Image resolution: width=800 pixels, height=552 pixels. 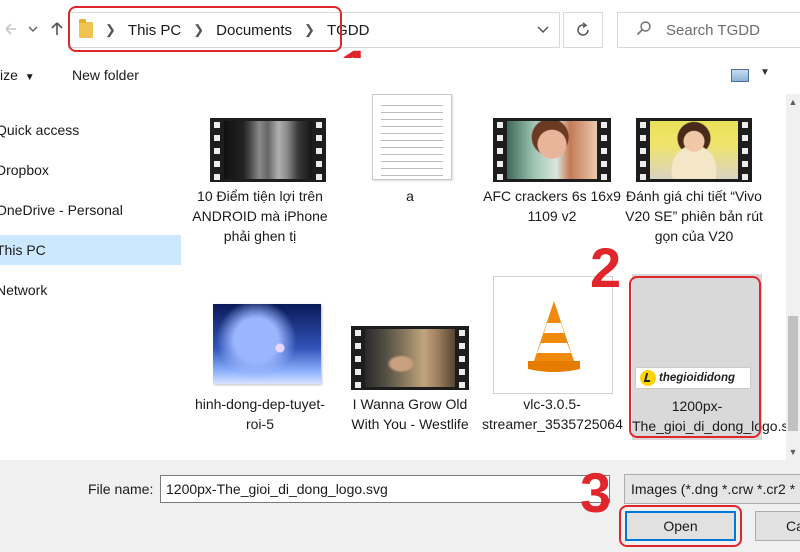 What do you see at coordinates (57, 29) in the screenshot?
I see `up-arrow-icon` at bounding box center [57, 29].